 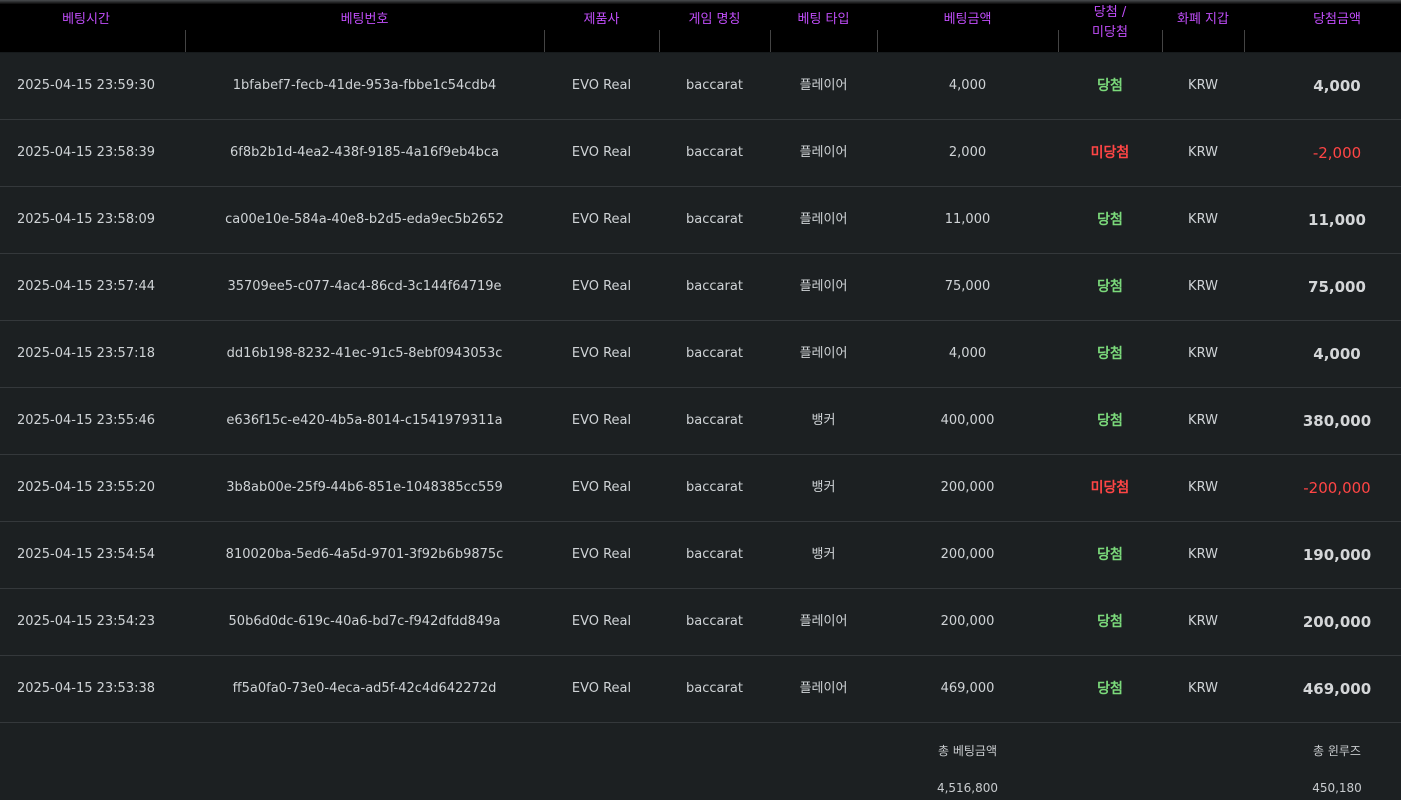 I want to click on total-bet-value: 4,516,800, so click(x=967, y=788).